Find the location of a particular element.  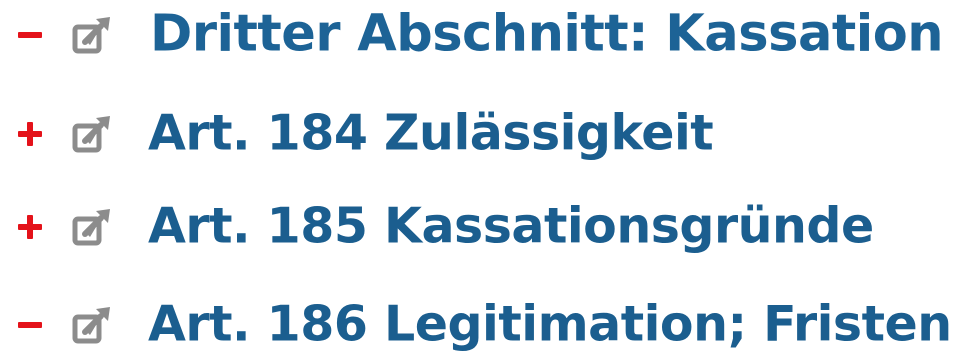

article-title-link: Art. 185 Kassationsgründe is located at coordinates (511, 225).